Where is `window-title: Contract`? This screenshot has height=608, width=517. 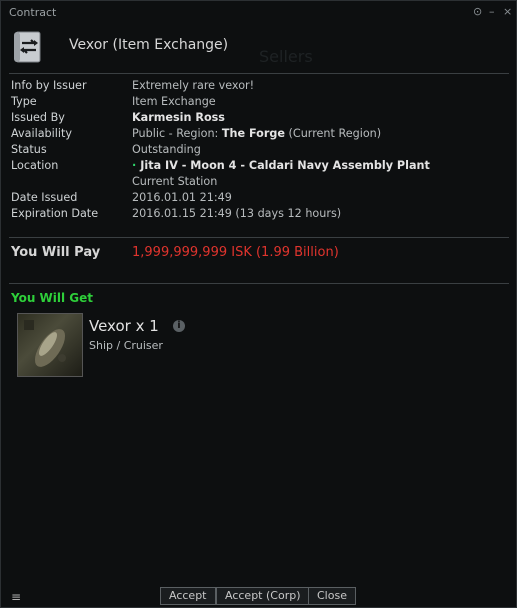
window-title: Contract is located at coordinates (33, 12).